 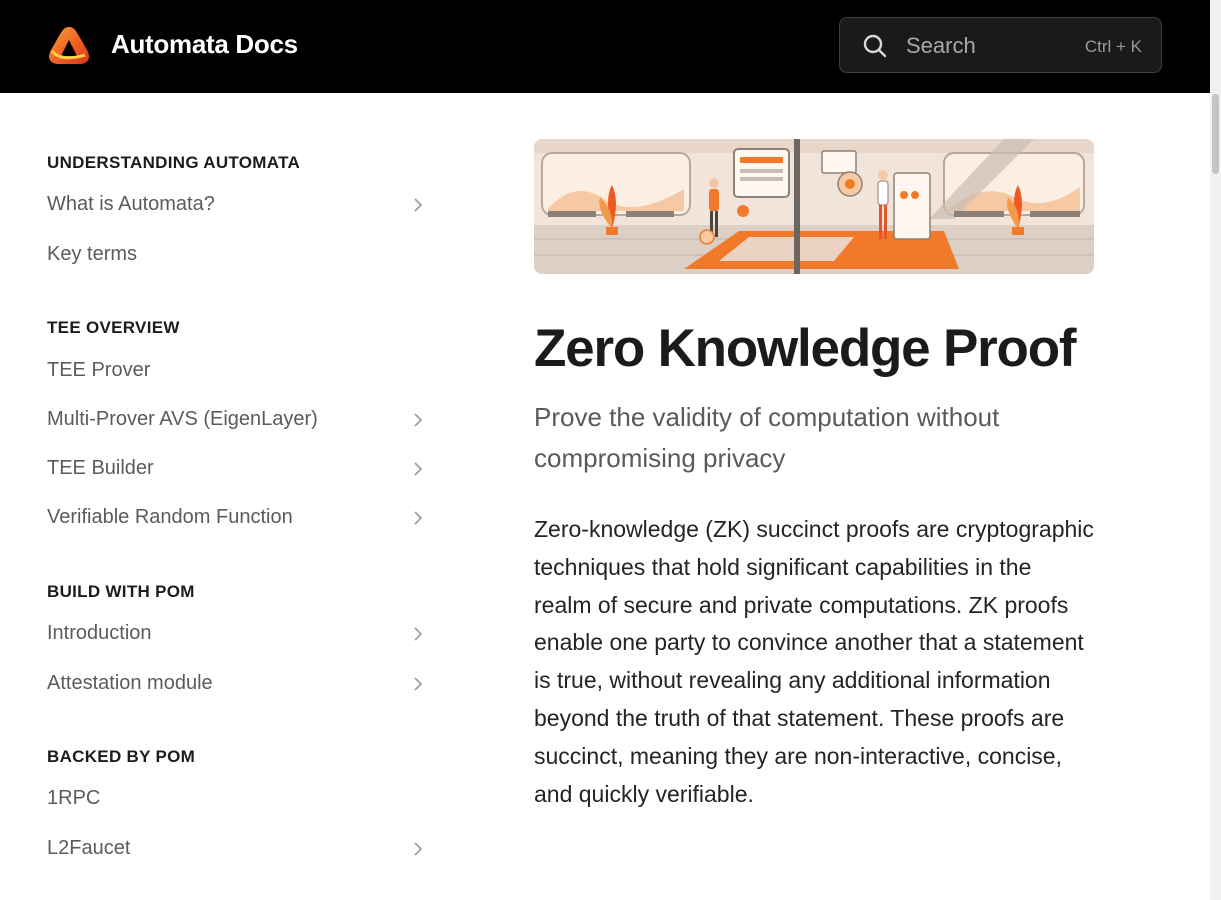 I want to click on sidebar-section-title: UNDERSTANDING AUTOMATA, so click(x=174, y=162).